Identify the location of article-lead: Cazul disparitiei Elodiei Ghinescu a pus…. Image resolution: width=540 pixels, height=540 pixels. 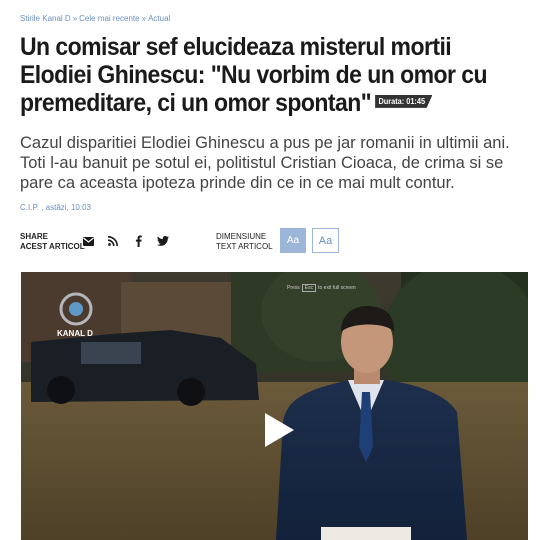
(265, 163).